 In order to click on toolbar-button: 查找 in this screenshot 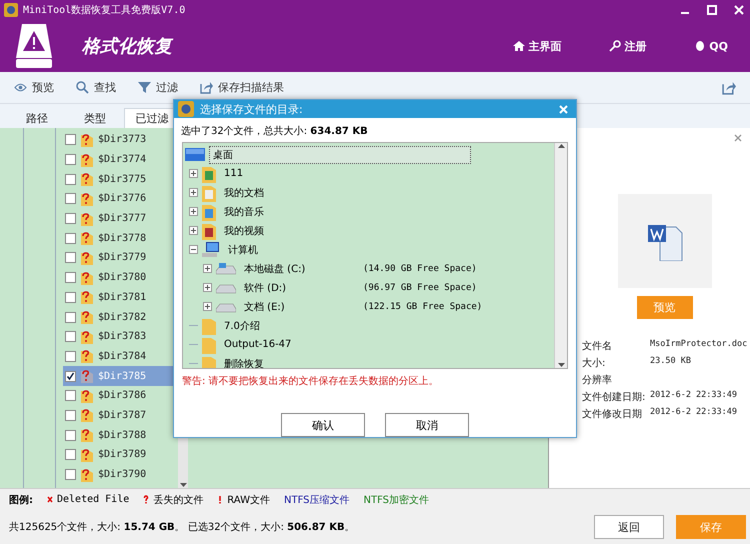, I will do `click(96, 87)`.